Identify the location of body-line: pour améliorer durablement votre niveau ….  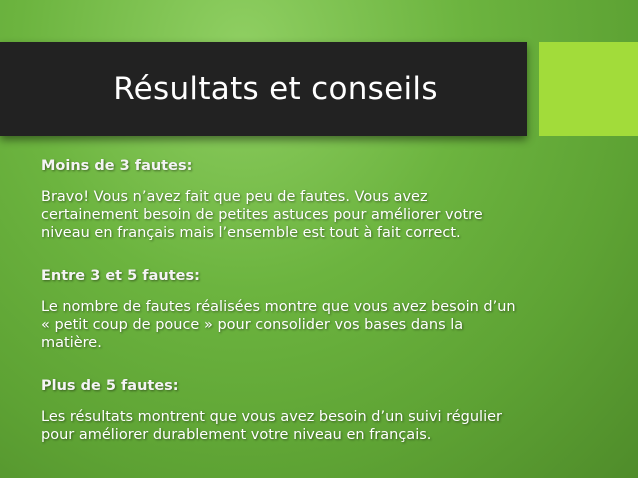
(236, 435).